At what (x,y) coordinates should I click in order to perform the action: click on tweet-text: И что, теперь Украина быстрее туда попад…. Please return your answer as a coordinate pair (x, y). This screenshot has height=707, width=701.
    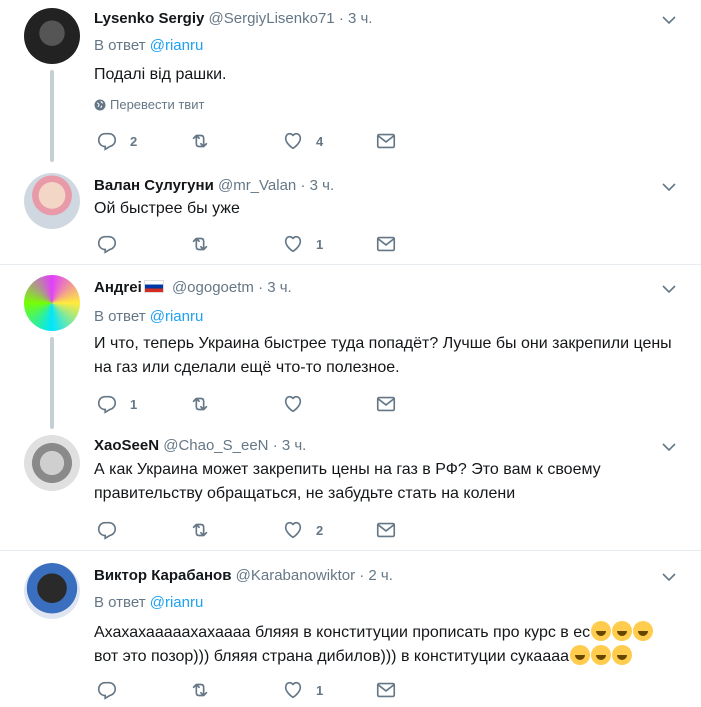
    Looking at the image, I should click on (389, 356).